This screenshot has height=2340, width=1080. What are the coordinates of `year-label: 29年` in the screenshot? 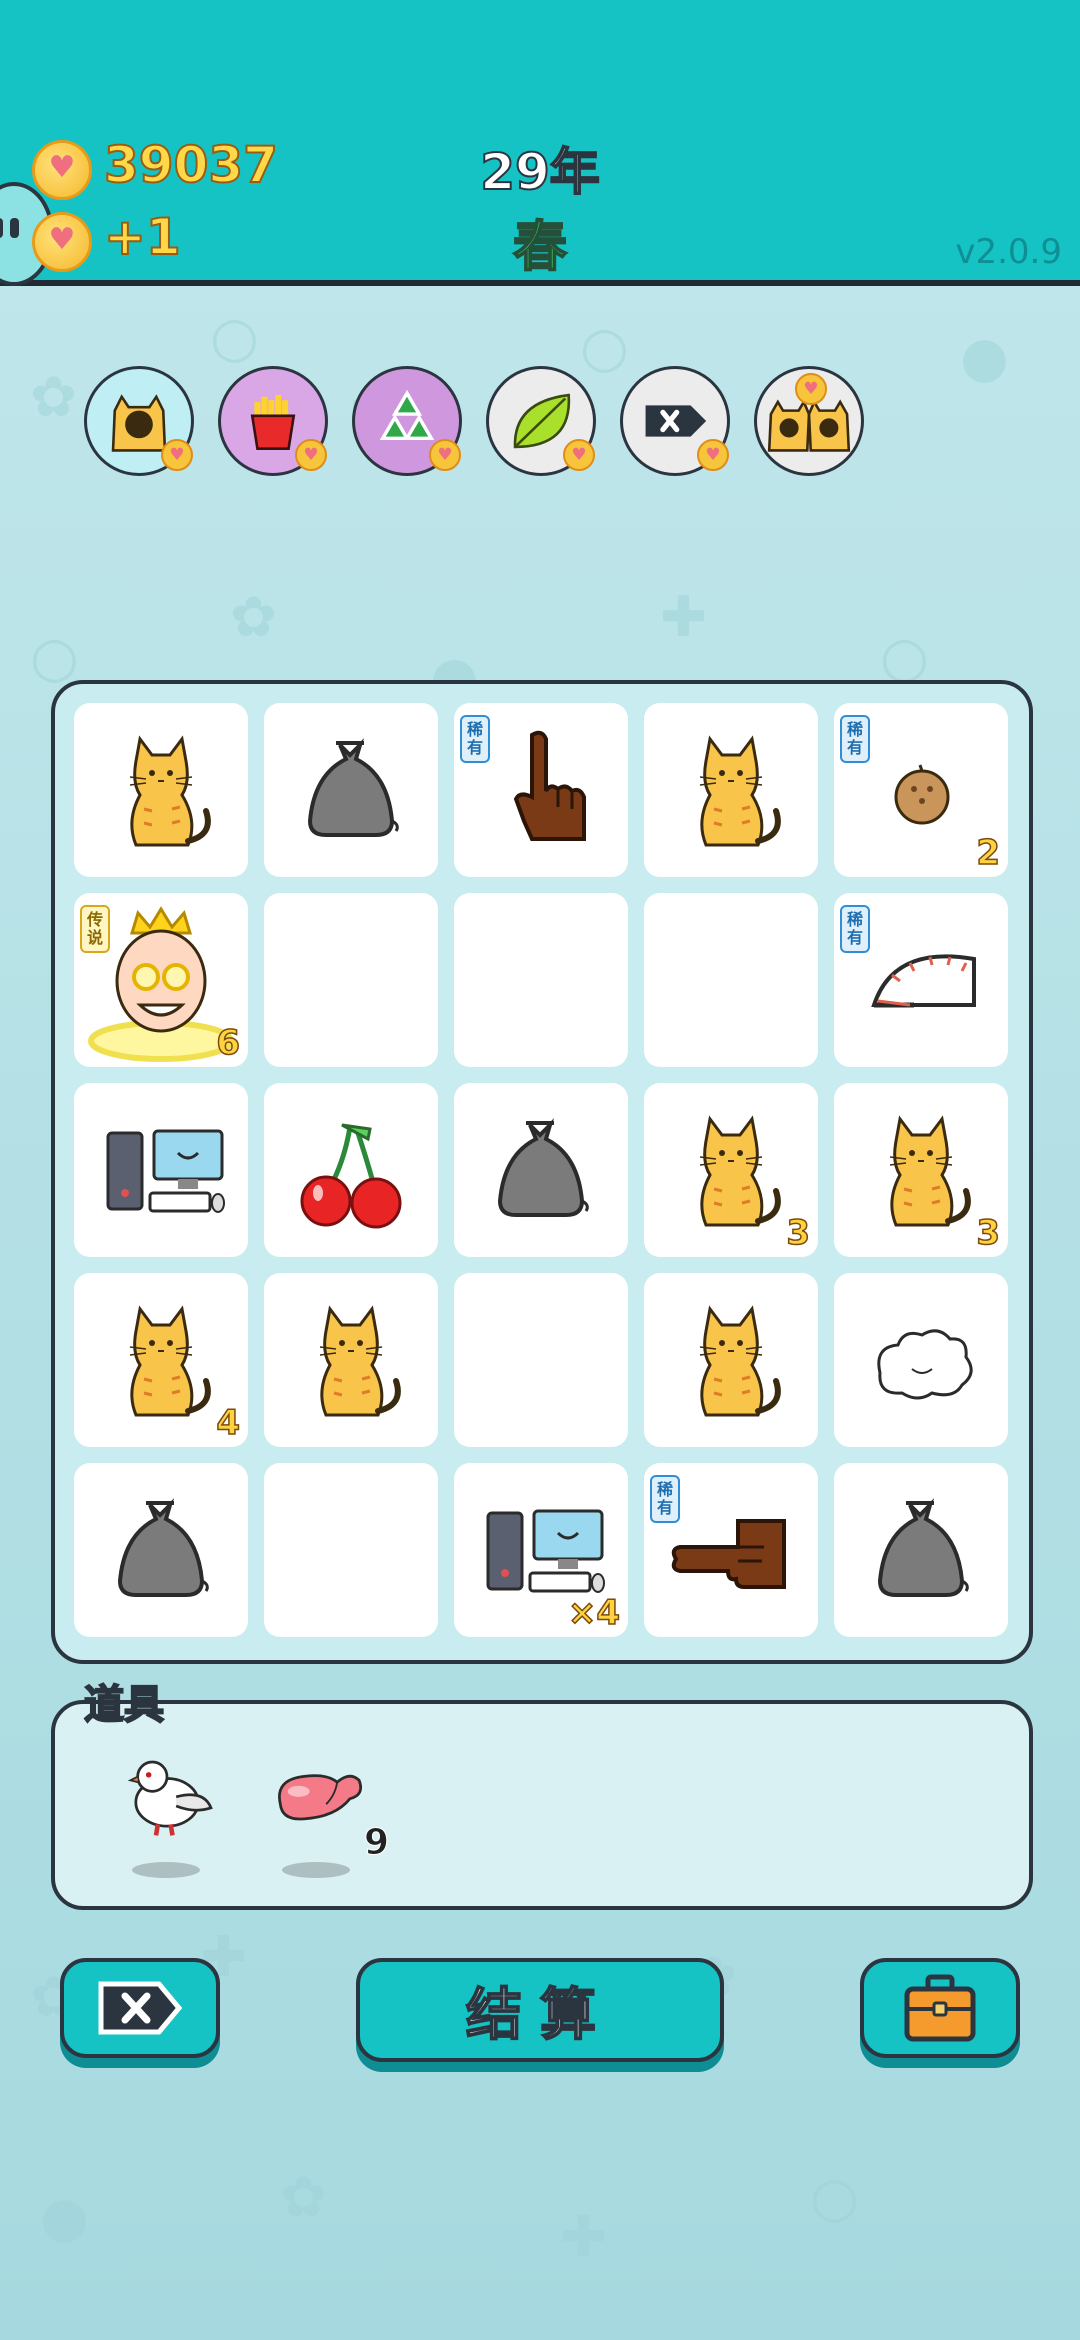 It's located at (540, 172).